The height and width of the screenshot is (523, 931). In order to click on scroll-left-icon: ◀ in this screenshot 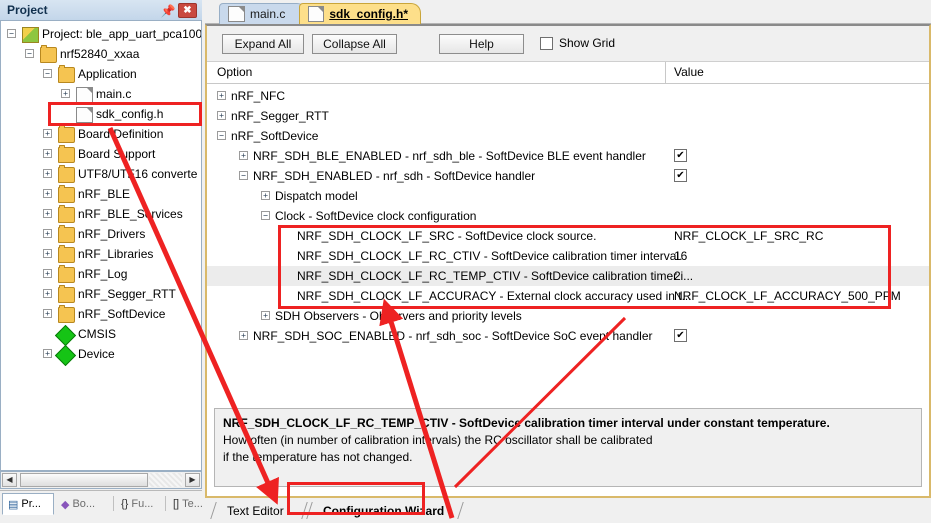, I will do `click(9, 480)`.